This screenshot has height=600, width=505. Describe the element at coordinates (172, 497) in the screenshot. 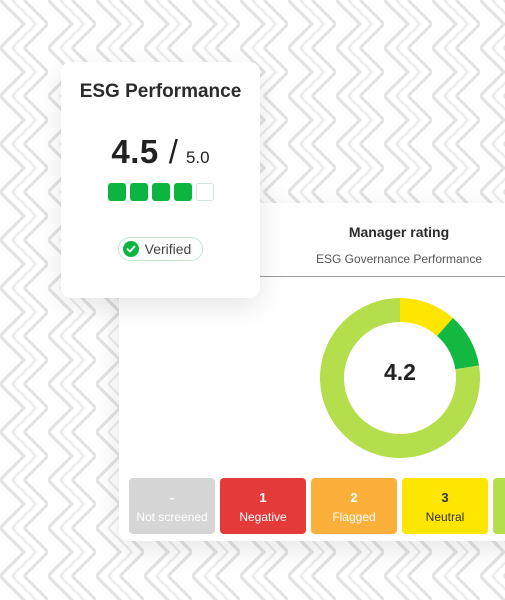

I see `rating-scale-number: -` at that location.